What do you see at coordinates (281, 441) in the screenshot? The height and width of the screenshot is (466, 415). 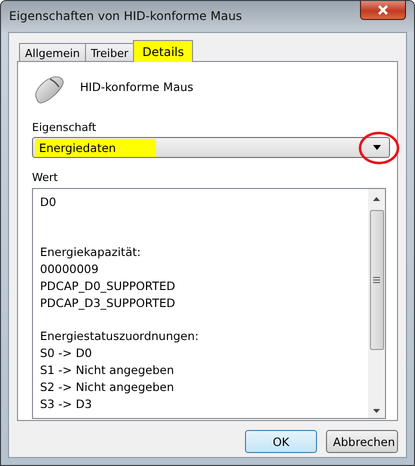 I see `ok-button: OK` at bounding box center [281, 441].